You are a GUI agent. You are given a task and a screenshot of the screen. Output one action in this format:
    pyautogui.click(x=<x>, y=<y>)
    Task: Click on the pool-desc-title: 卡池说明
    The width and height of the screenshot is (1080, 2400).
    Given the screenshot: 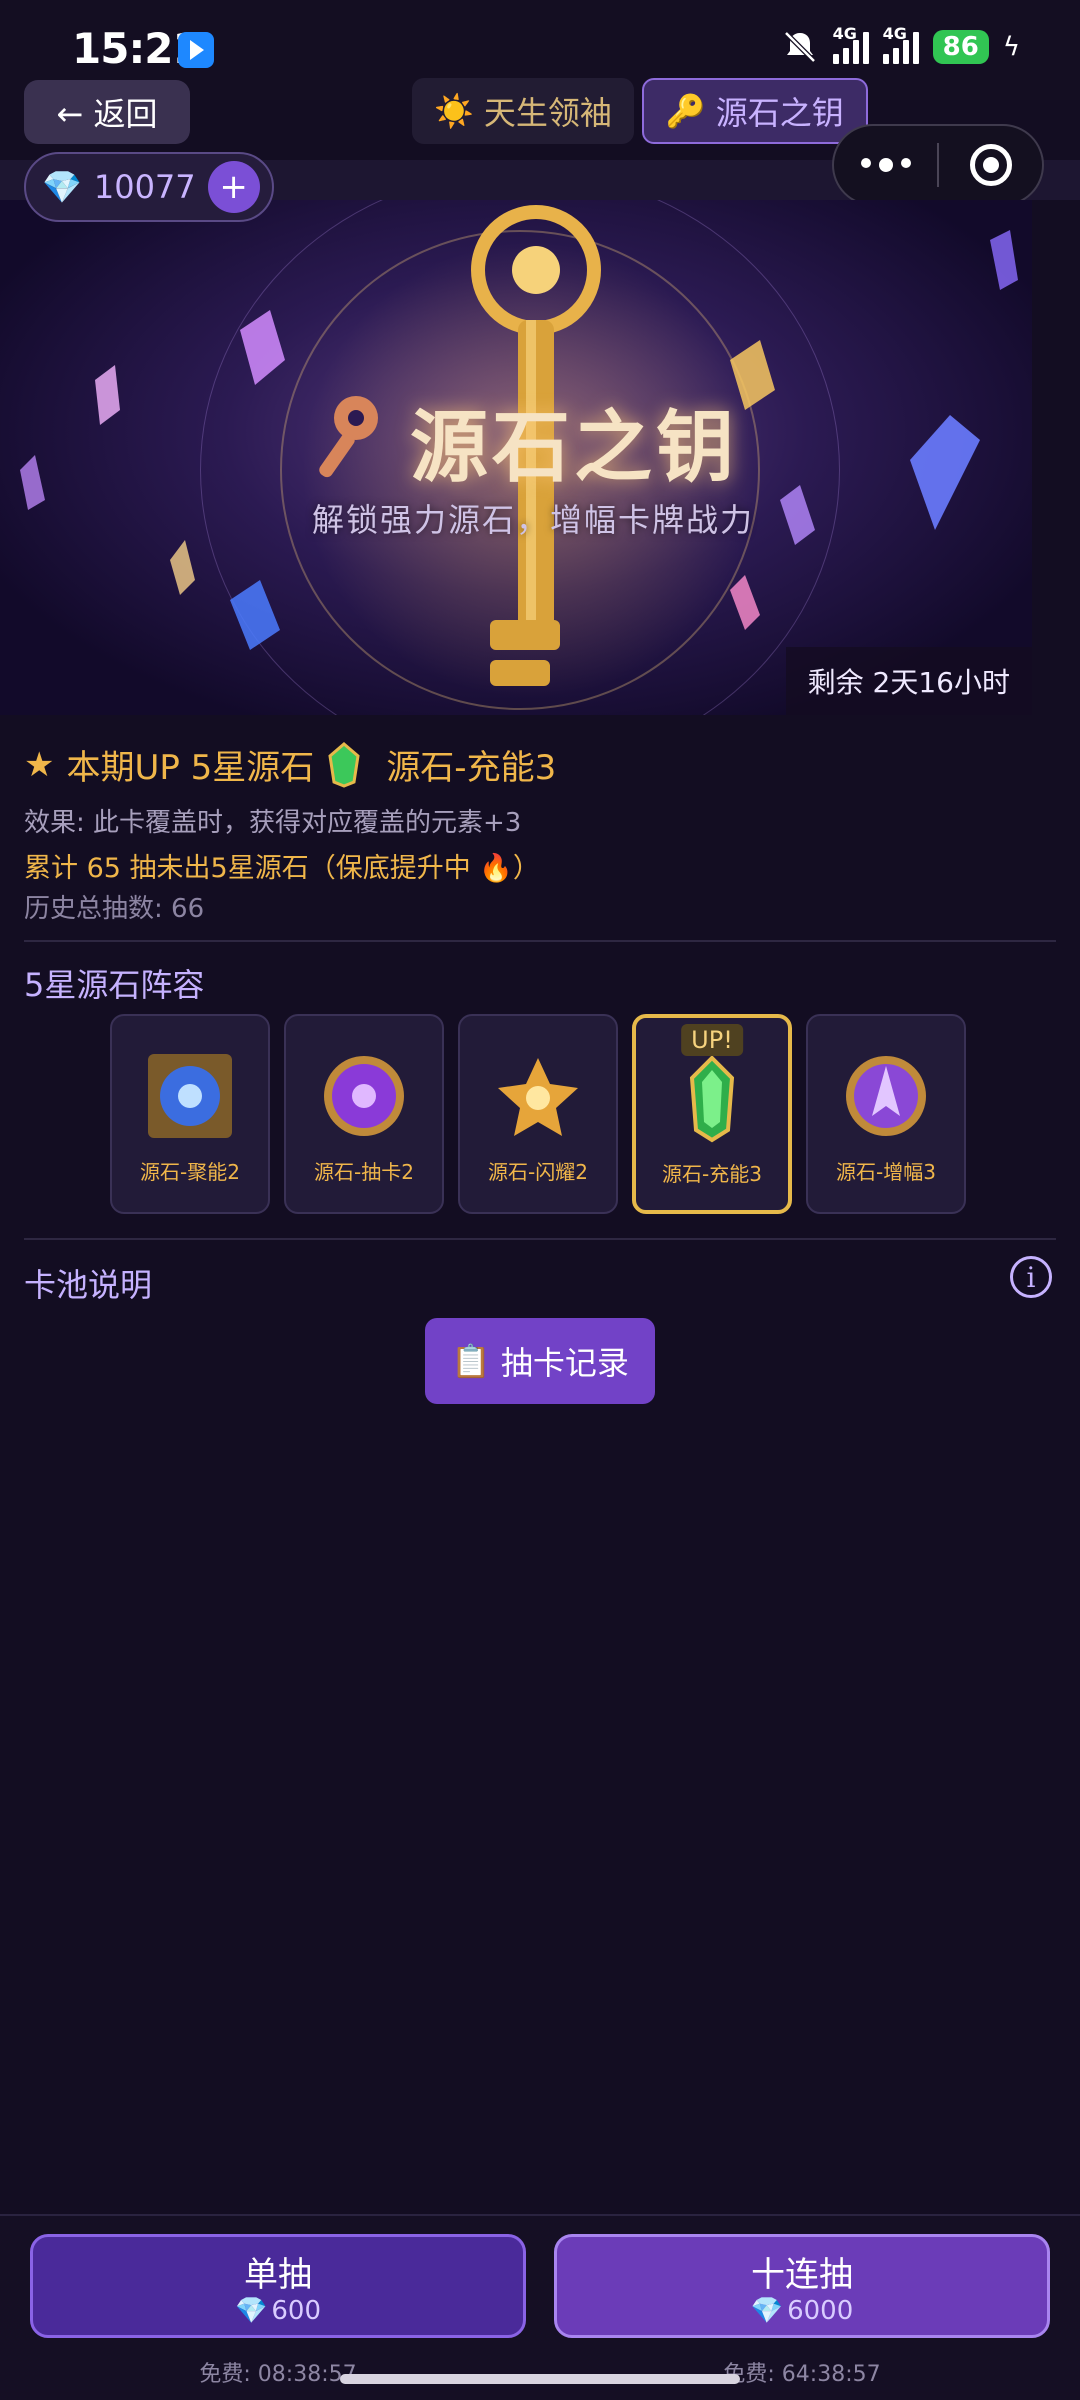 What is the action you would take?
    pyautogui.click(x=88, y=1285)
    